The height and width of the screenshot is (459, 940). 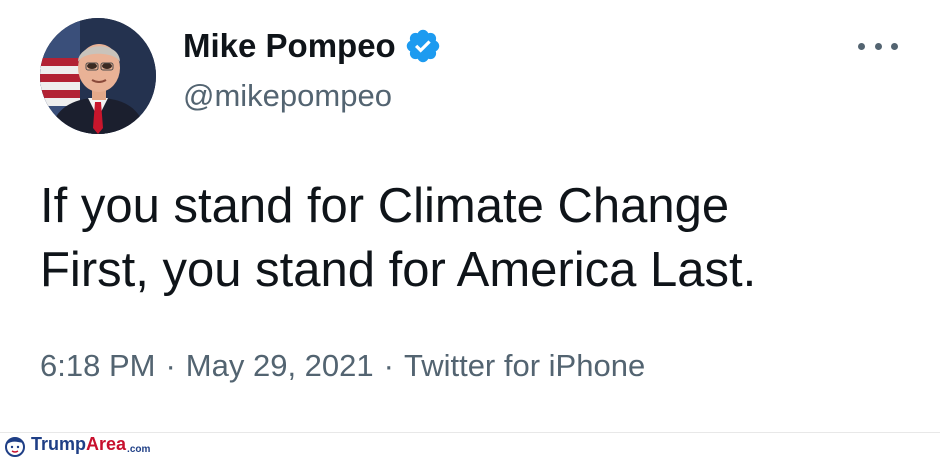 I want to click on tweet-text-line: First, you stand for America Last., so click(x=398, y=270).